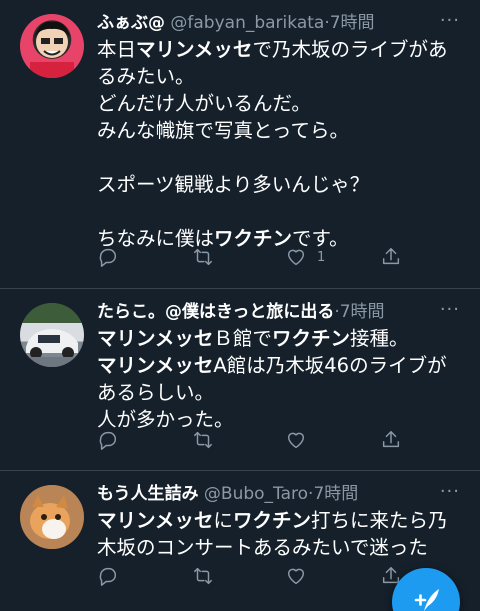 This screenshot has height=611, width=480. I want to click on display-name: ふぁぶ@, so click(131, 23).